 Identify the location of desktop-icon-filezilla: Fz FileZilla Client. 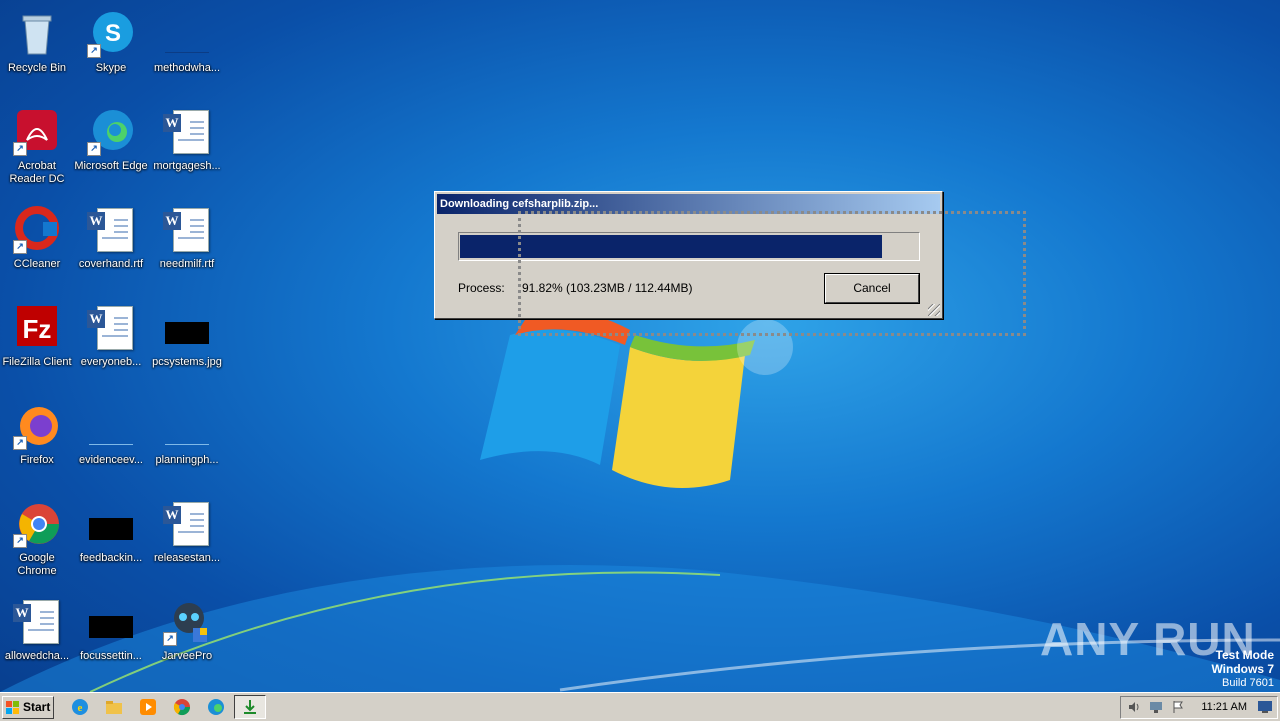
(37, 346).